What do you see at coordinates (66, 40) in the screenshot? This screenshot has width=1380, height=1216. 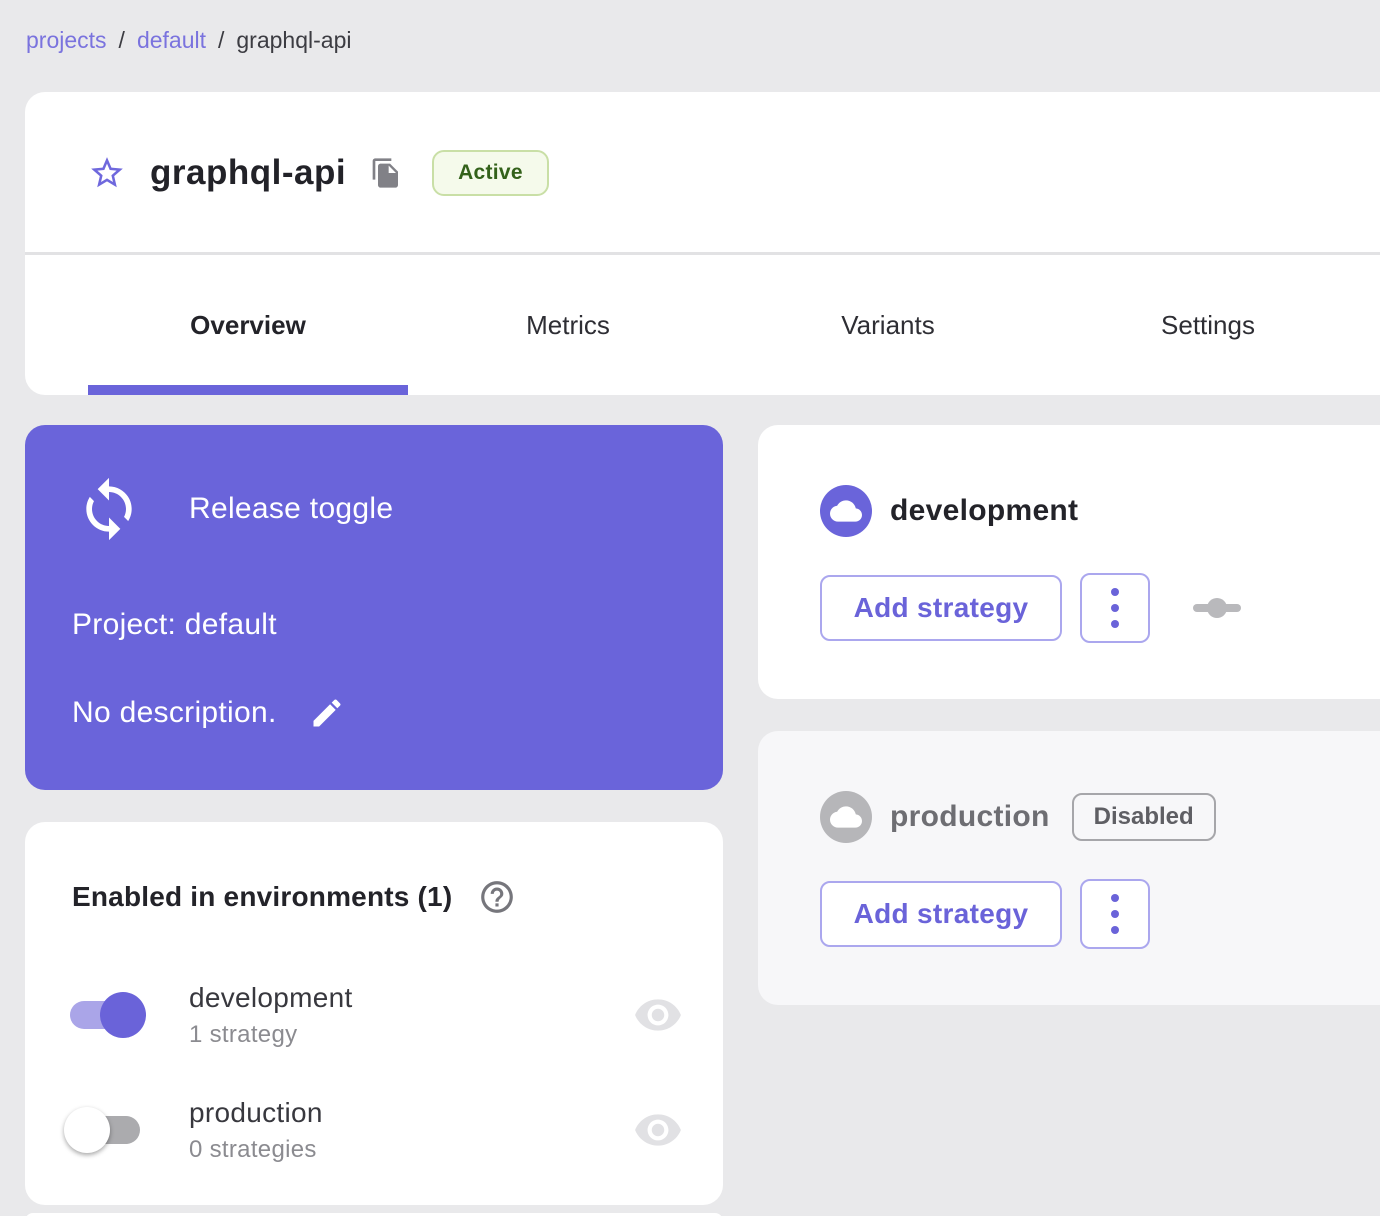 I see `breadcrumb-projects: projects` at bounding box center [66, 40].